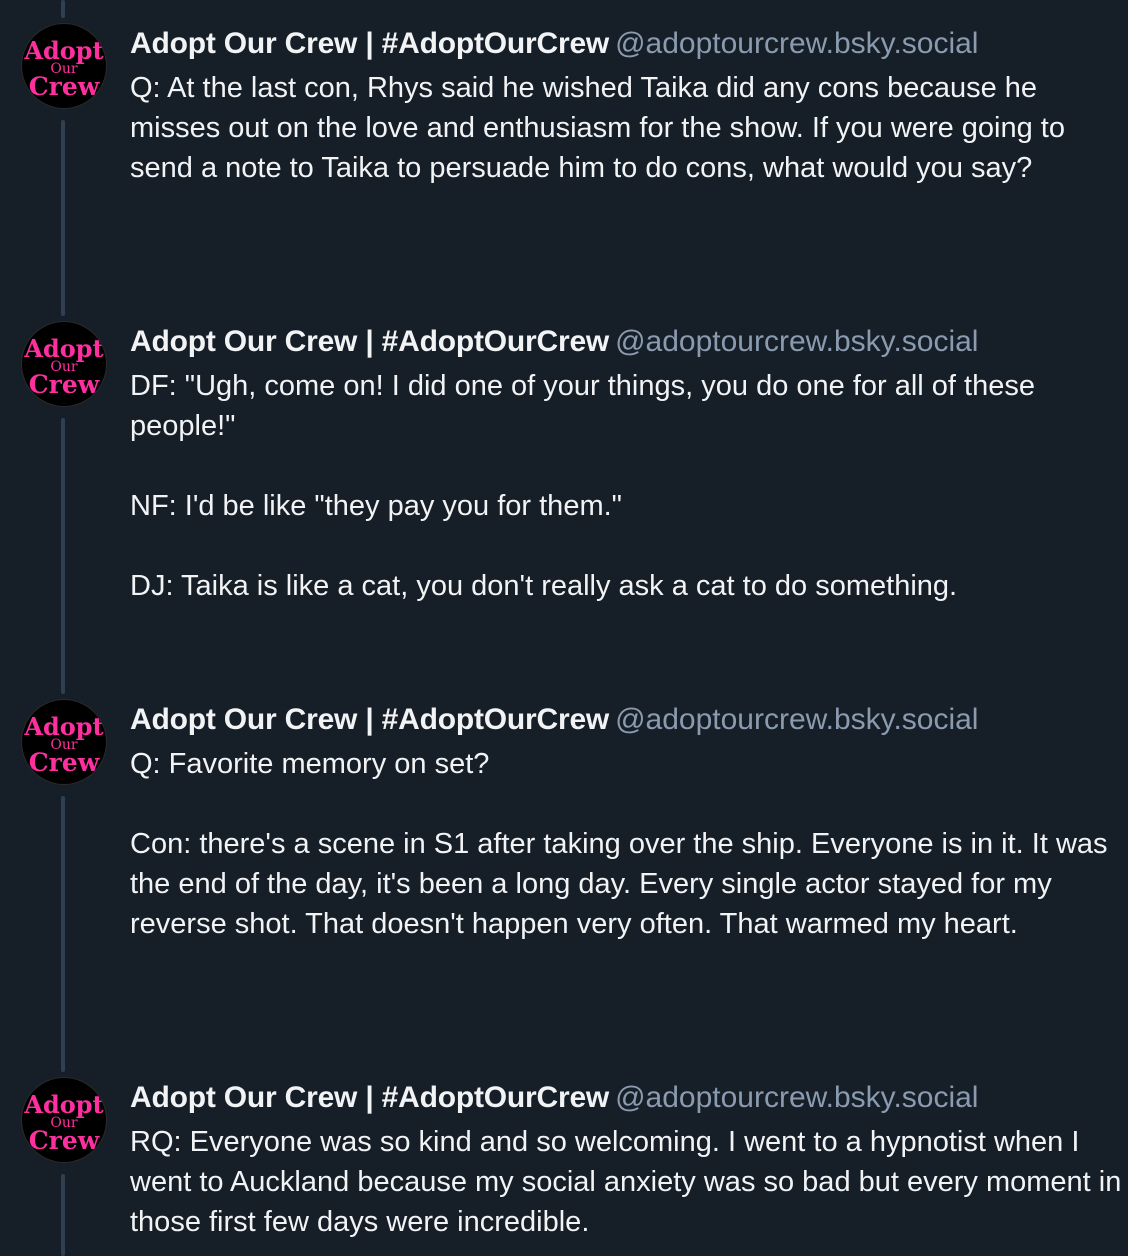 This screenshot has width=1128, height=1256. Describe the element at coordinates (310, 764) in the screenshot. I see `post-paragraph: Q: Favorite memory on set?` at that location.